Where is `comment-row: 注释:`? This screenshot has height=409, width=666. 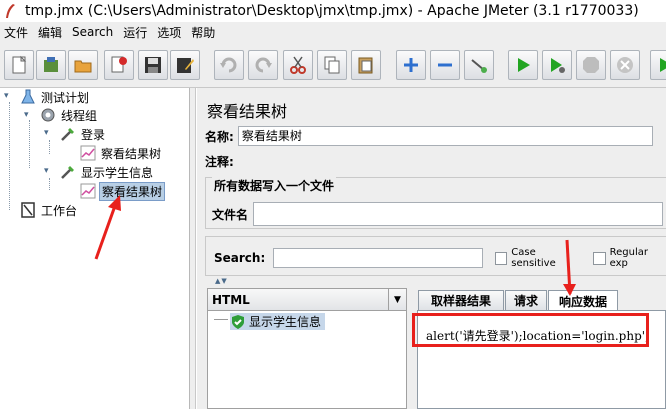 comment-row: 注释: is located at coordinates (429, 161).